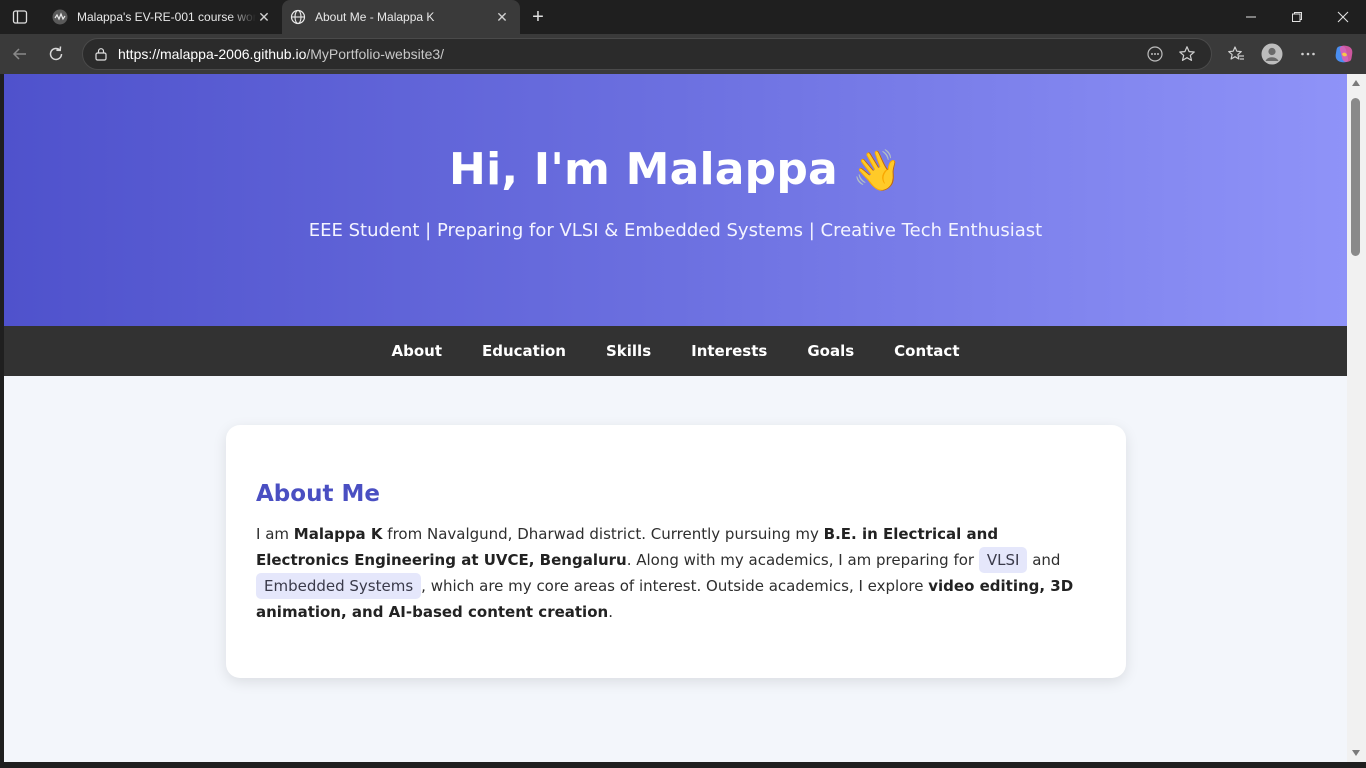  What do you see at coordinates (524, 351) in the screenshot?
I see `nav-link-education: Education` at bounding box center [524, 351].